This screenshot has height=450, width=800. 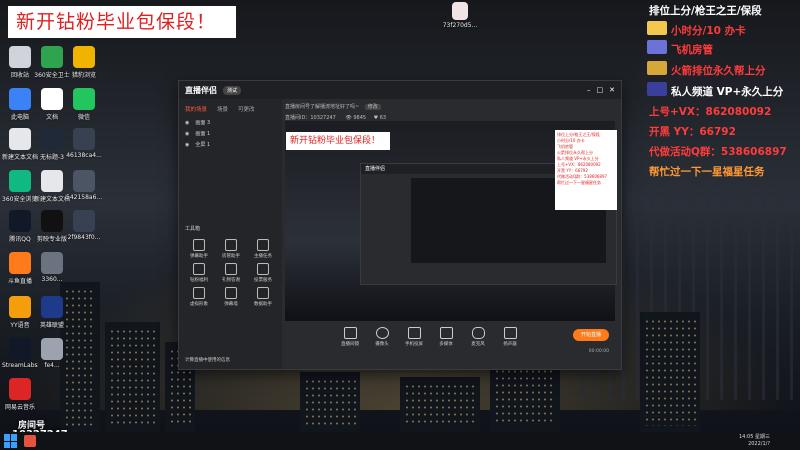 I want to click on app-logo: 直播伴侣, so click(x=201, y=90).